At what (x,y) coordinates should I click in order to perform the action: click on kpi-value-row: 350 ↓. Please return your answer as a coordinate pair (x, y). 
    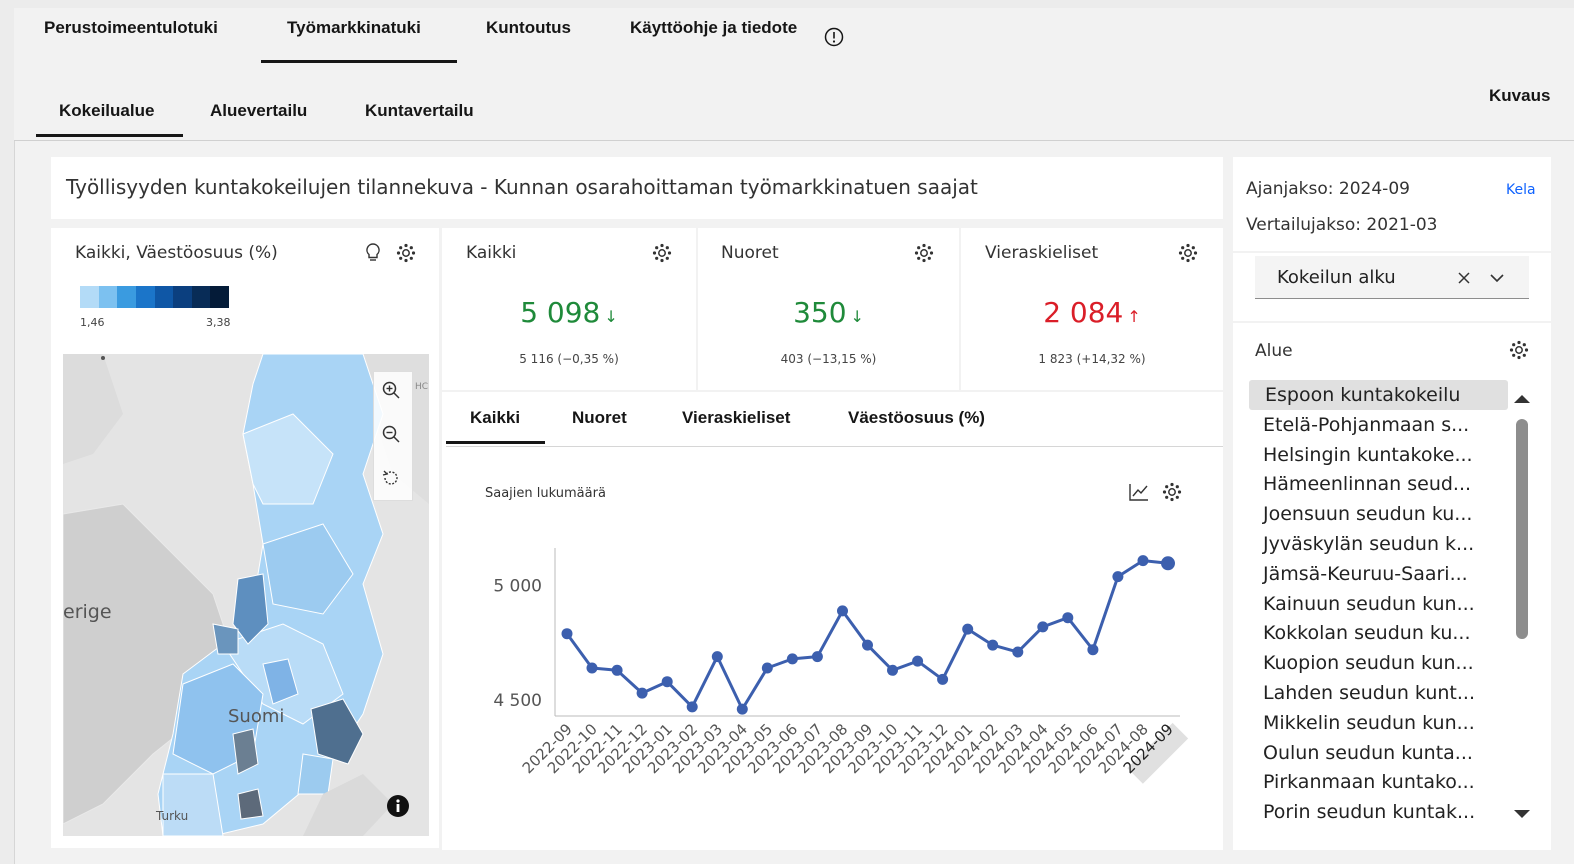
    Looking at the image, I should click on (828, 312).